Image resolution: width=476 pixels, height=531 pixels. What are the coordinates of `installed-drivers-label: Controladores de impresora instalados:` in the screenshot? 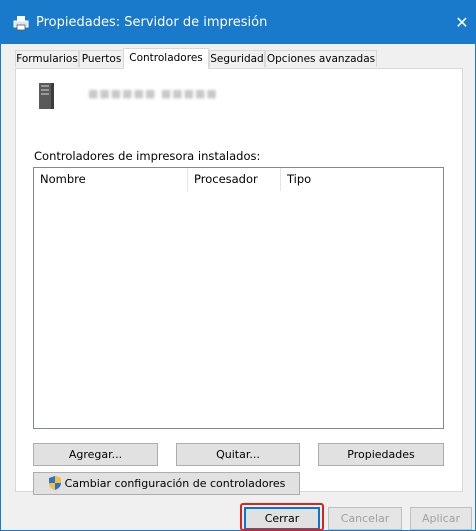 It's located at (147, 156).